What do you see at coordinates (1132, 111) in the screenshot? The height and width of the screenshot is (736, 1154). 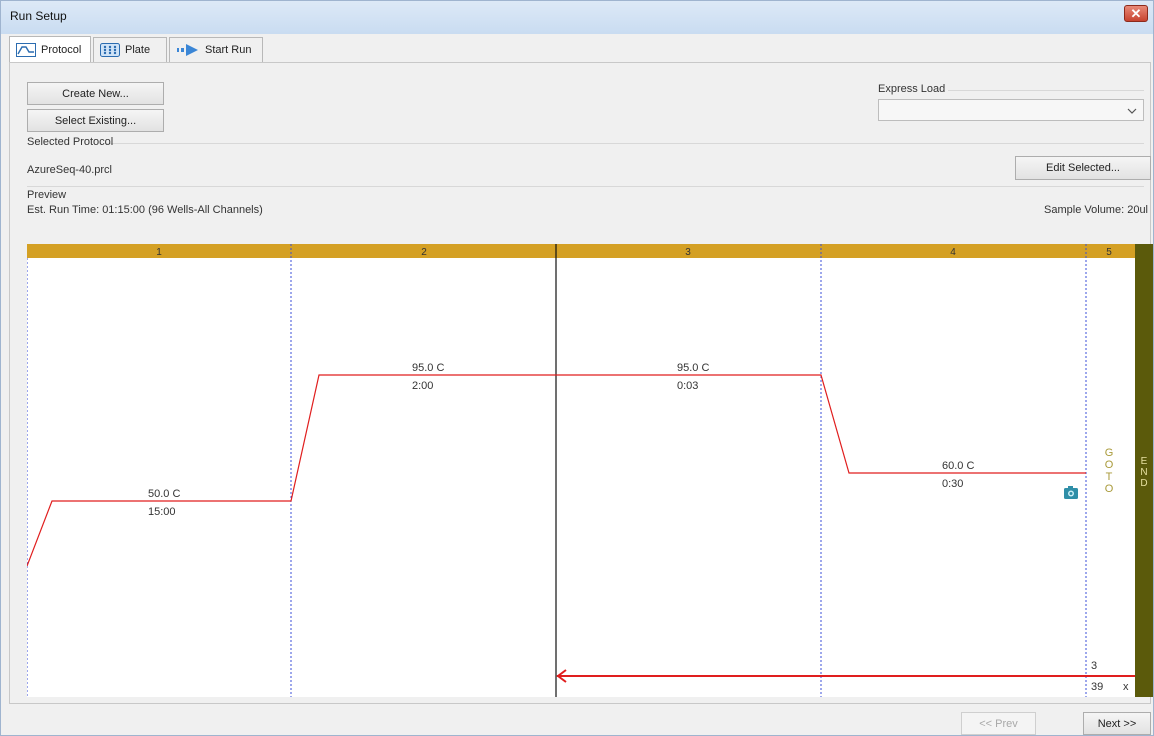 I see `chevron-down-icon` at bounding box center [1132, 111].